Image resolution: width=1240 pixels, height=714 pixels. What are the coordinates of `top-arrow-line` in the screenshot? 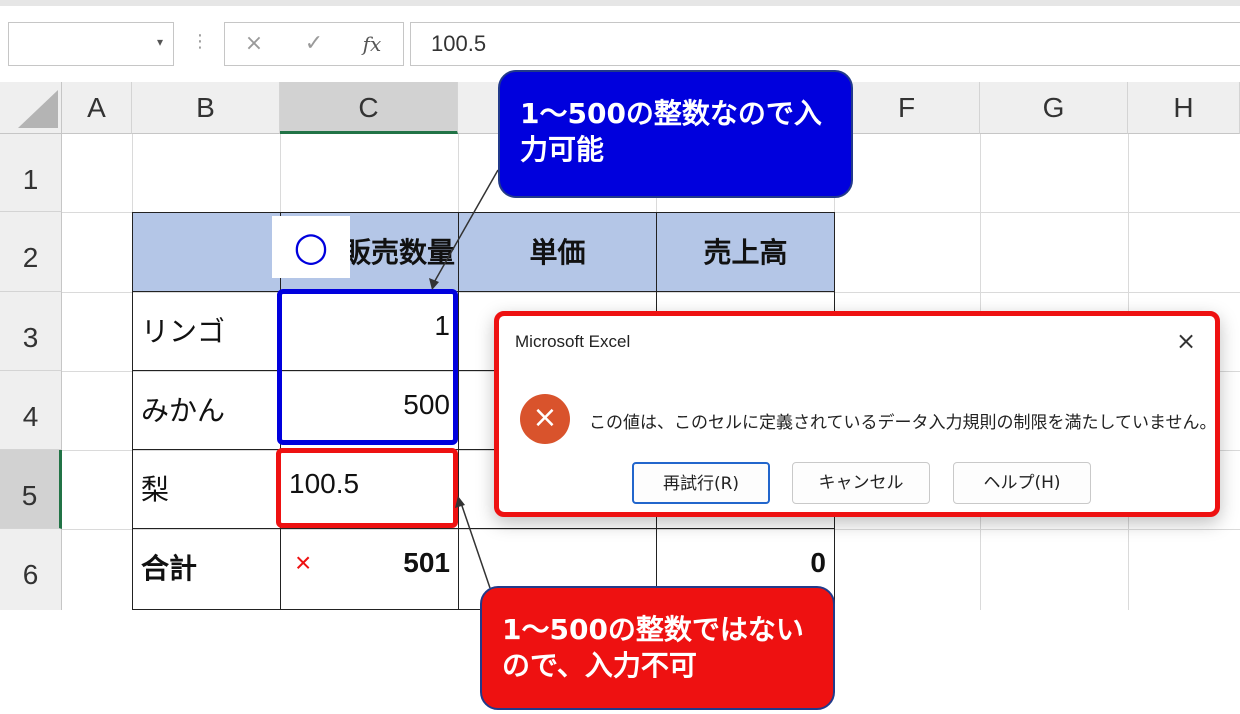 It's located at (465, 228).